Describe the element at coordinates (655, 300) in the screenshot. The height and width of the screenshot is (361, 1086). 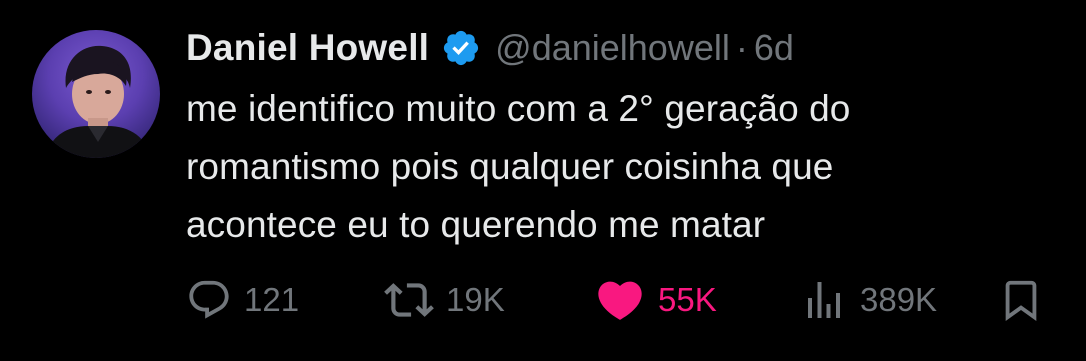
I see `like-button: 55K` at that location.